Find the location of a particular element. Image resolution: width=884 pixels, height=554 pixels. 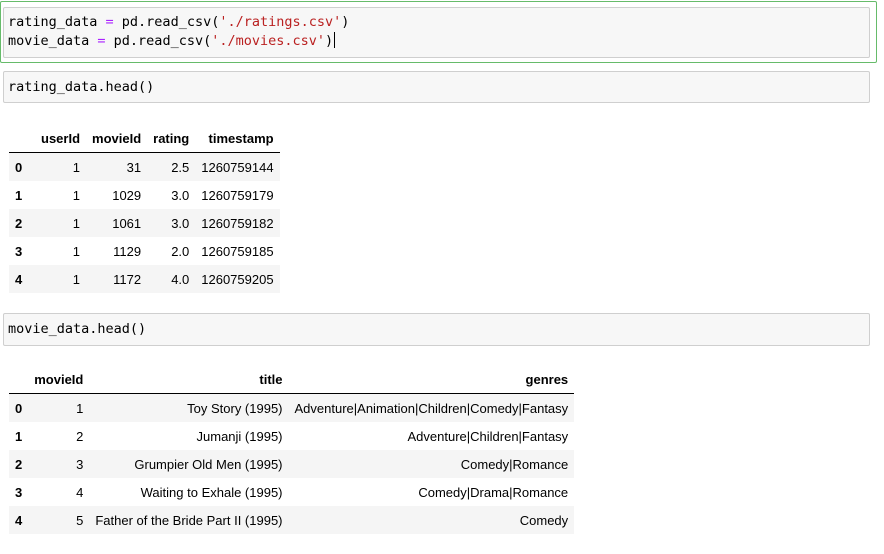

code-line-2: movie_data = pd.read_csv('./movies.csv') is located at coordinates (172, 40).